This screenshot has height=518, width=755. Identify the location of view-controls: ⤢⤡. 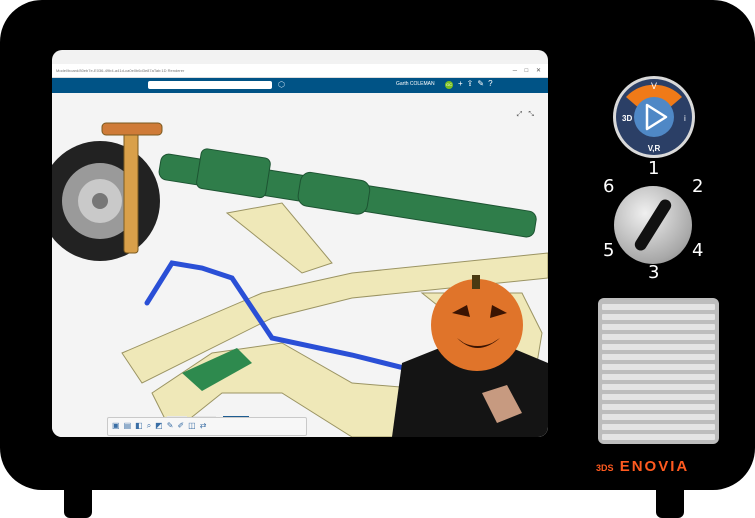
(528, 115).